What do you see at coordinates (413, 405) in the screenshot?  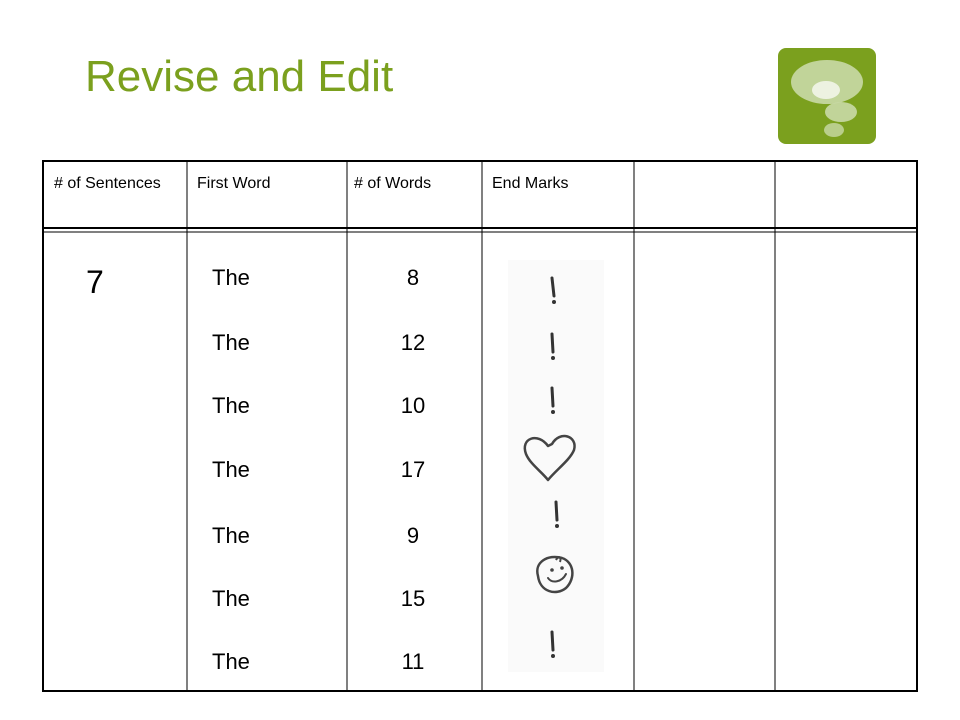 I see `word-count-cell: 10` at bounding box center [413, 405].